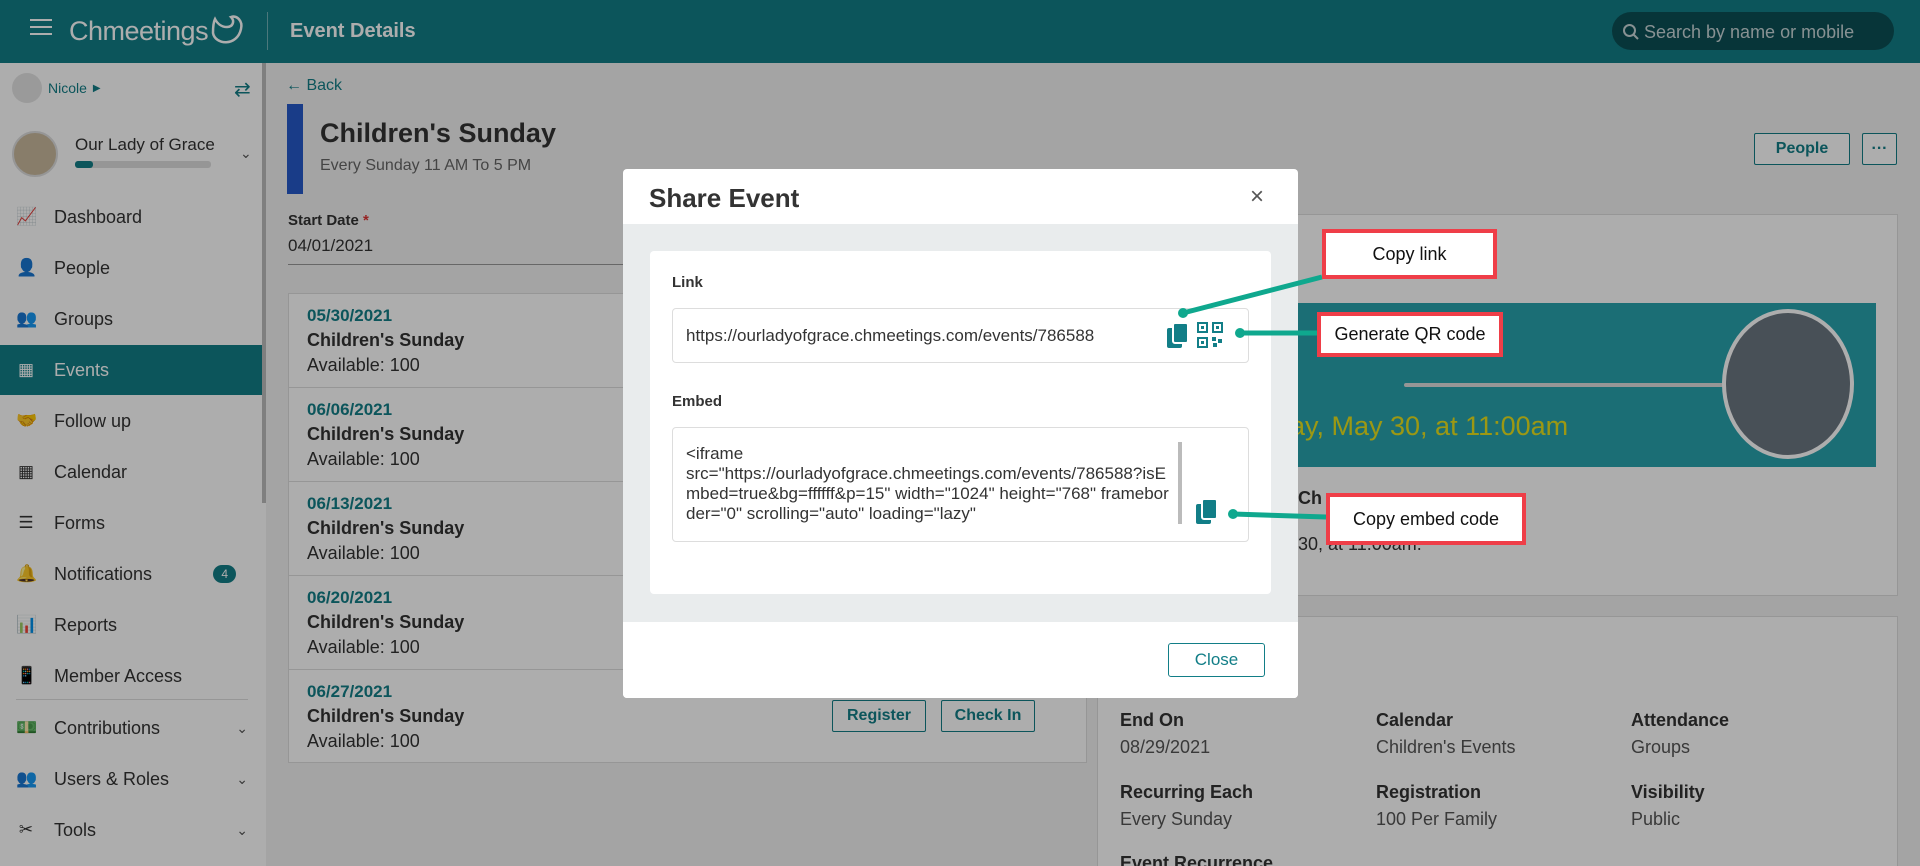 This screenshot has width=1920, height=866. Describe the element at coordinates (1252, 295) in the screenshot. I see `connector-copy-link` at that location.